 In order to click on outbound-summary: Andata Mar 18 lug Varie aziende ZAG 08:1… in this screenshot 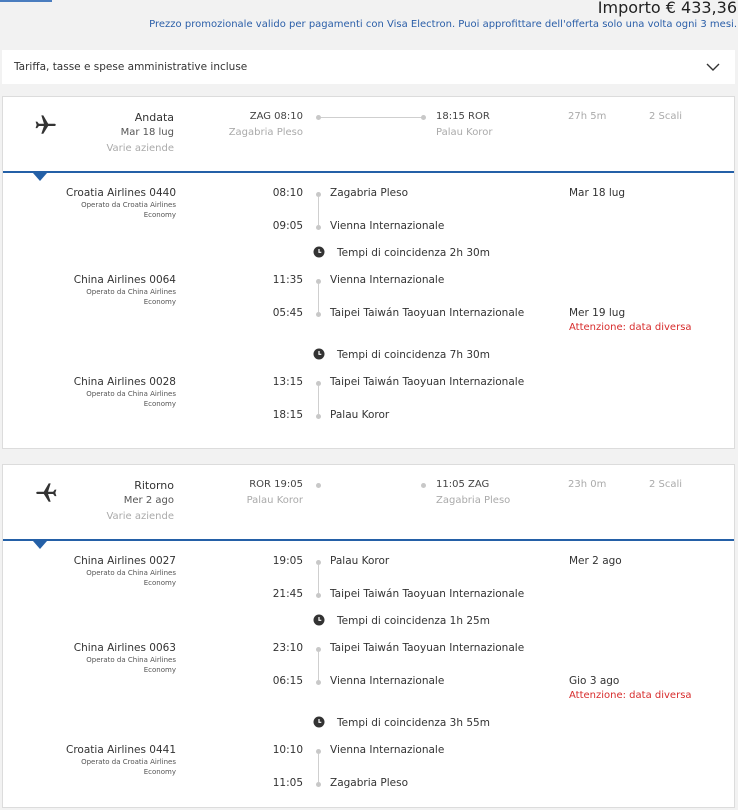, I will do `click(368, 134)`.